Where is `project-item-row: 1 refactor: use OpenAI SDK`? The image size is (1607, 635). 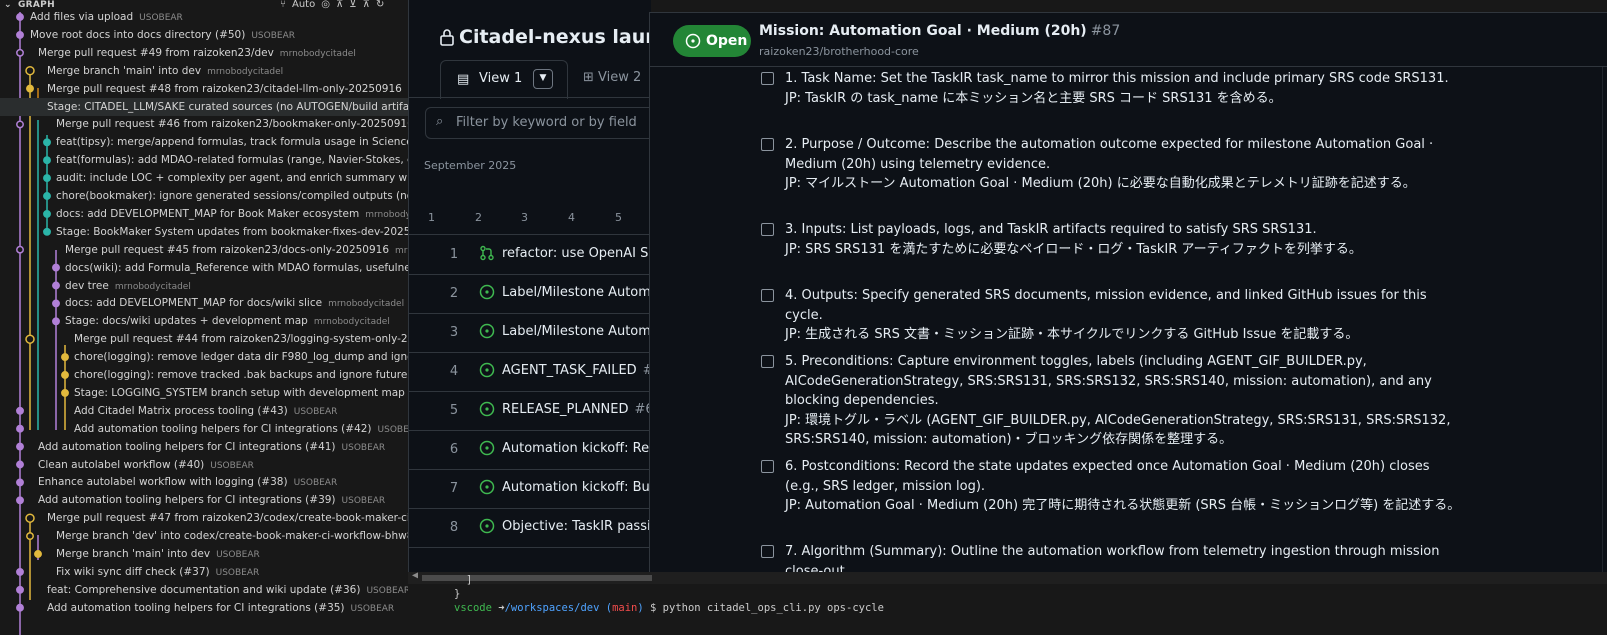 project-item-row: 1 refactor: use OpenAI SDK is located at coordinates (530, 255).